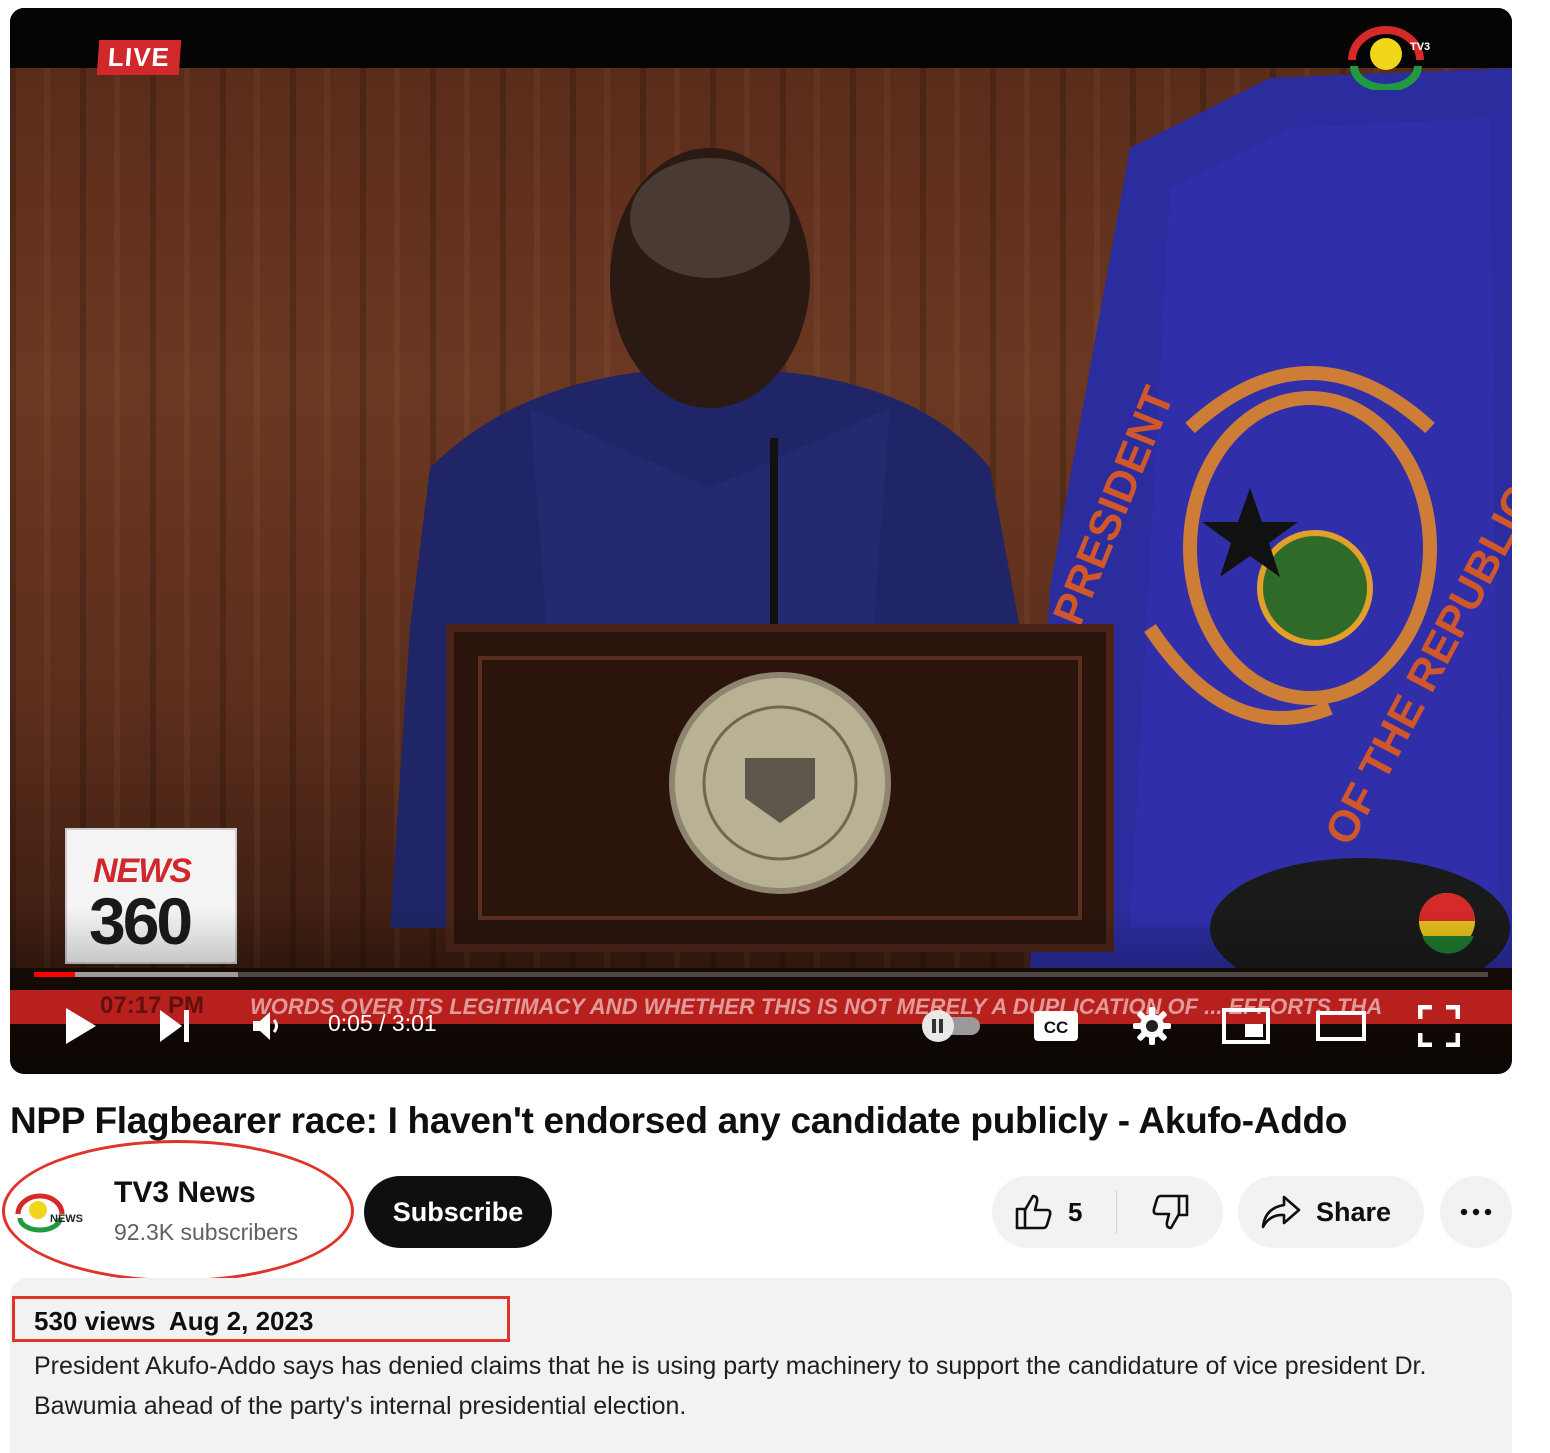 The height and width of the screenshot is (1453, 1550). I want to click on like-dislike-group: 5, so click(1107, 1212).